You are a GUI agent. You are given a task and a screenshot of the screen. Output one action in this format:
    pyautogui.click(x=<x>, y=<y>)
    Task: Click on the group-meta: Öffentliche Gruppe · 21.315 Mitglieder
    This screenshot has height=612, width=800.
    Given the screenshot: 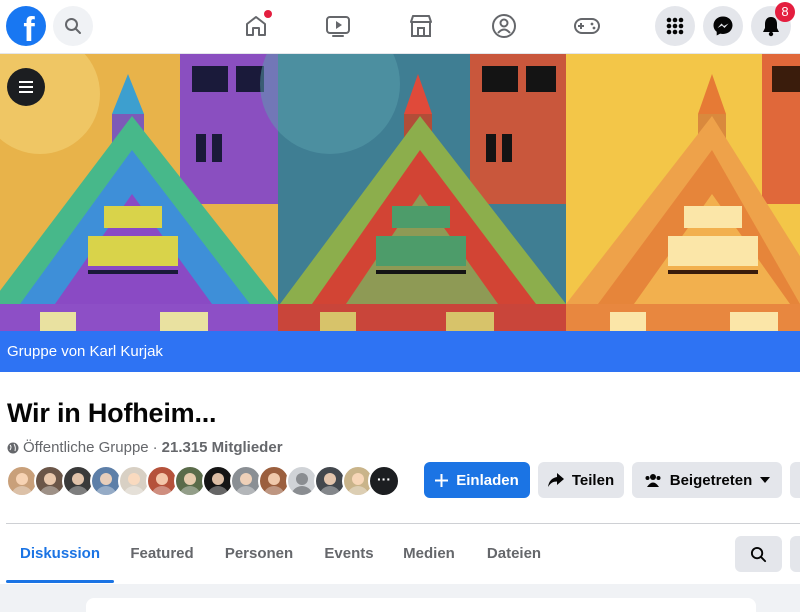 What is the action you would take?
    pyautogui.click(x=145, y=447)
    